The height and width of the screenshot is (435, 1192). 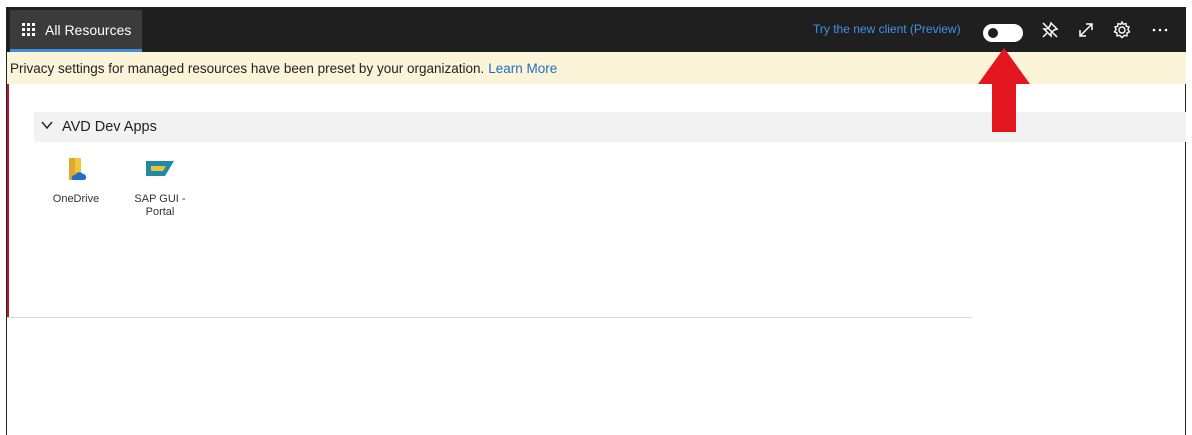 I want to click on group-name: AVD Dev Apps, so click(x=109, y=127).